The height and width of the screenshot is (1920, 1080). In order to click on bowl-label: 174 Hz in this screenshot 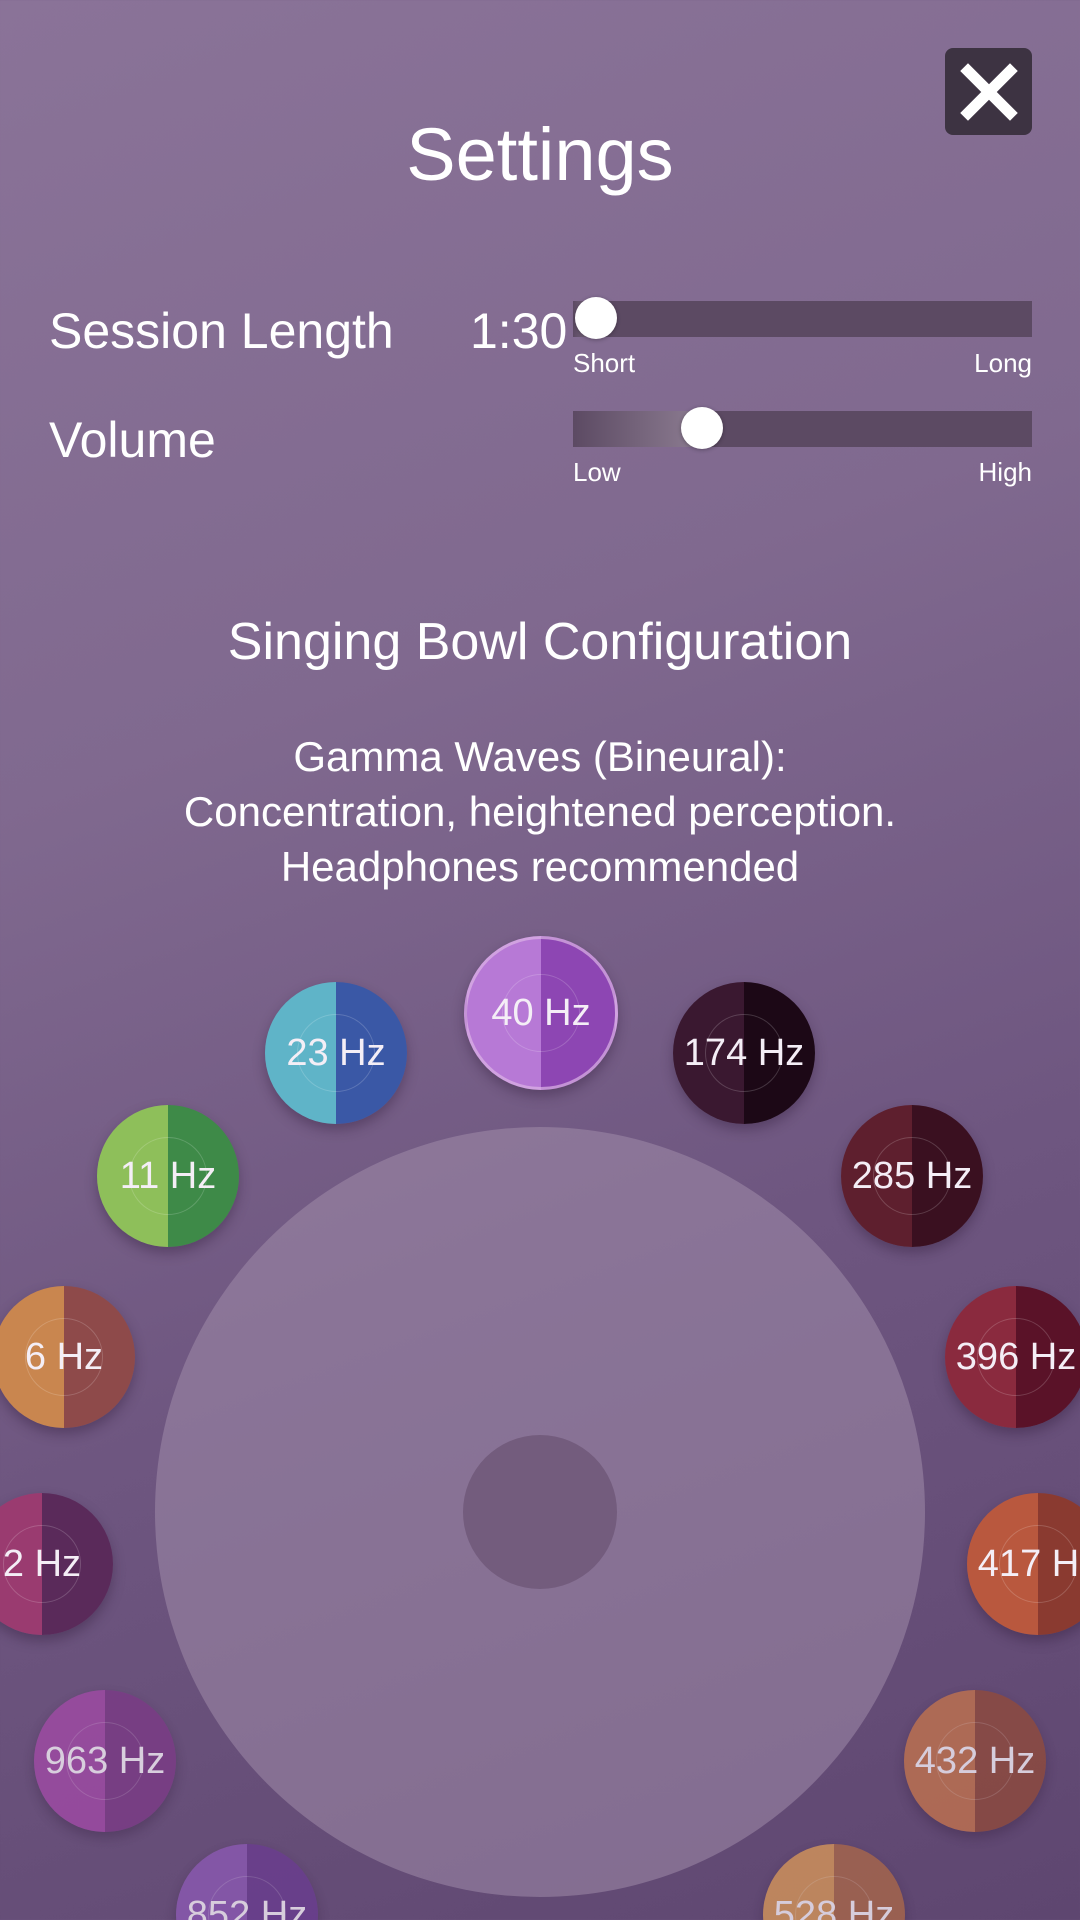, I will do `click(744, 1052)`.